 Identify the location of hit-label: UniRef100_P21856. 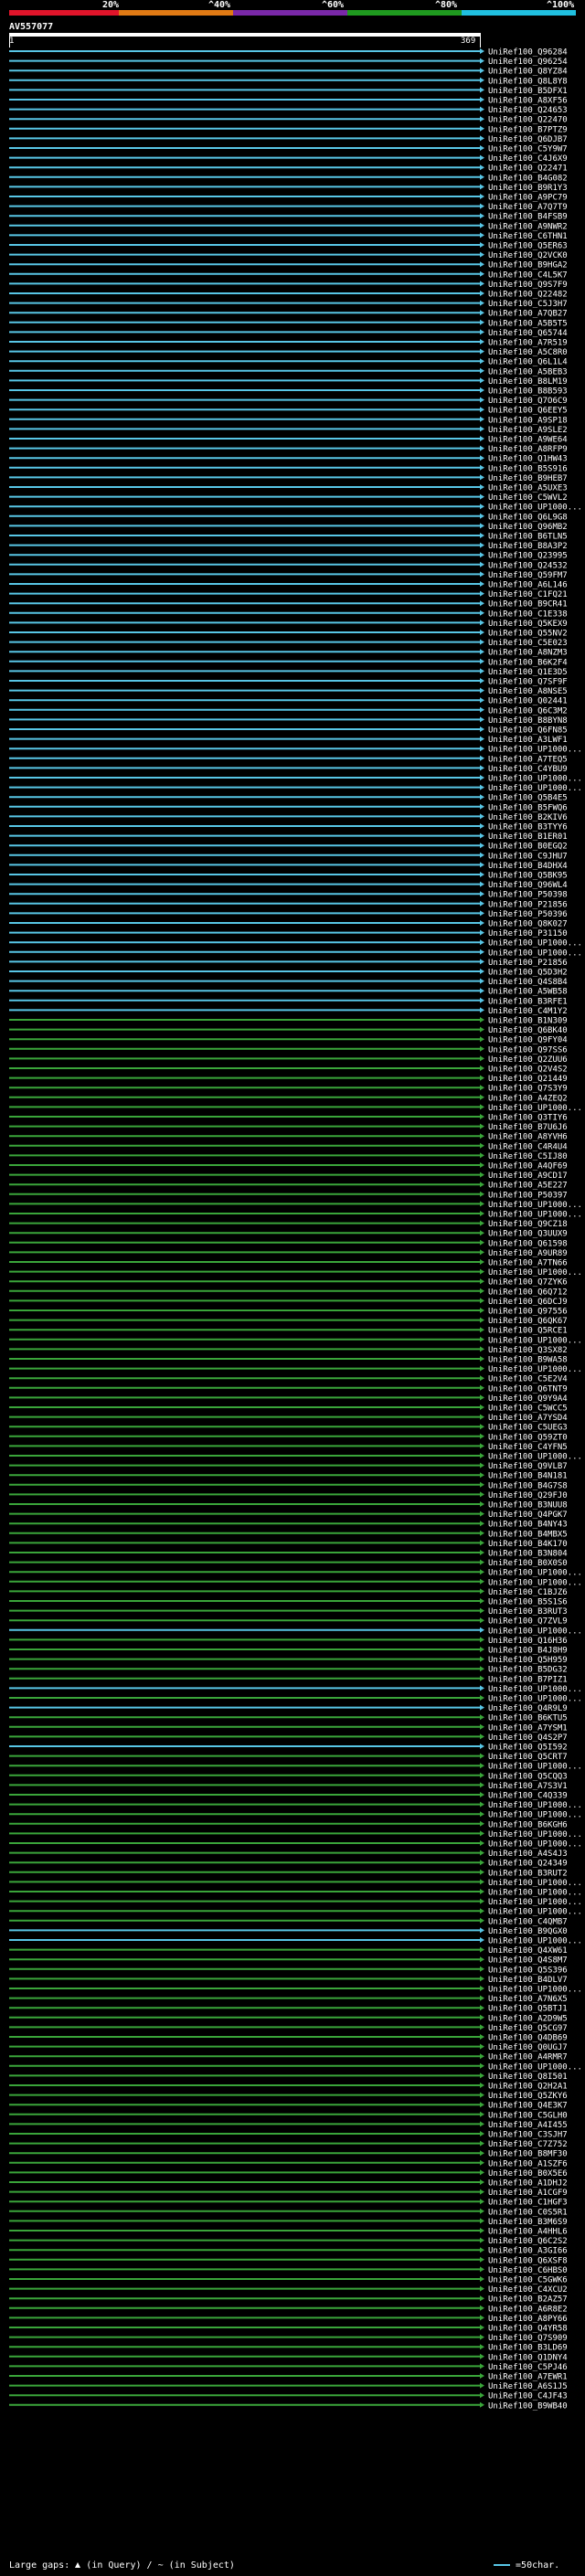
(528, 963).